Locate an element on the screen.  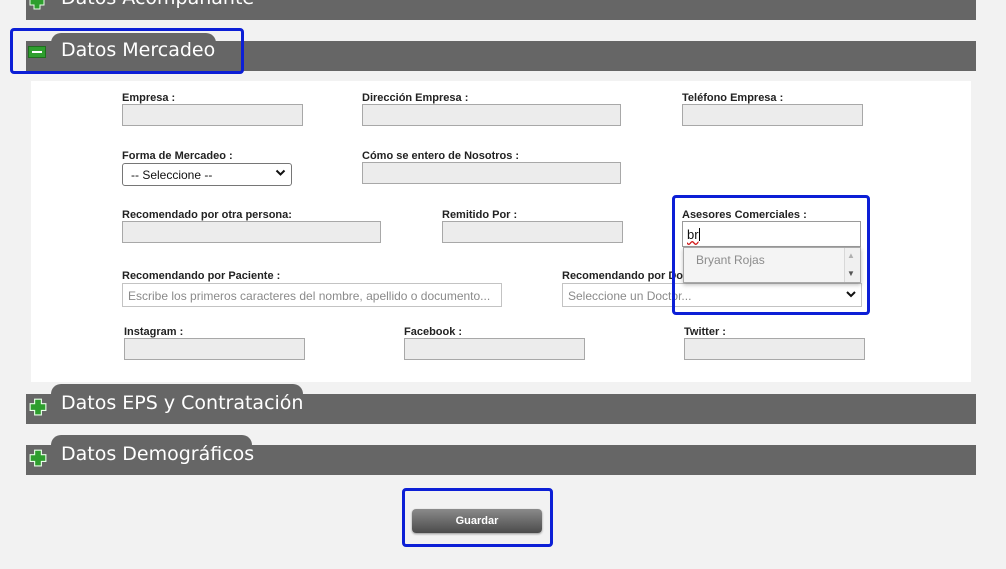
twitter-label: Twitter : is located at coordinates (705, 332).